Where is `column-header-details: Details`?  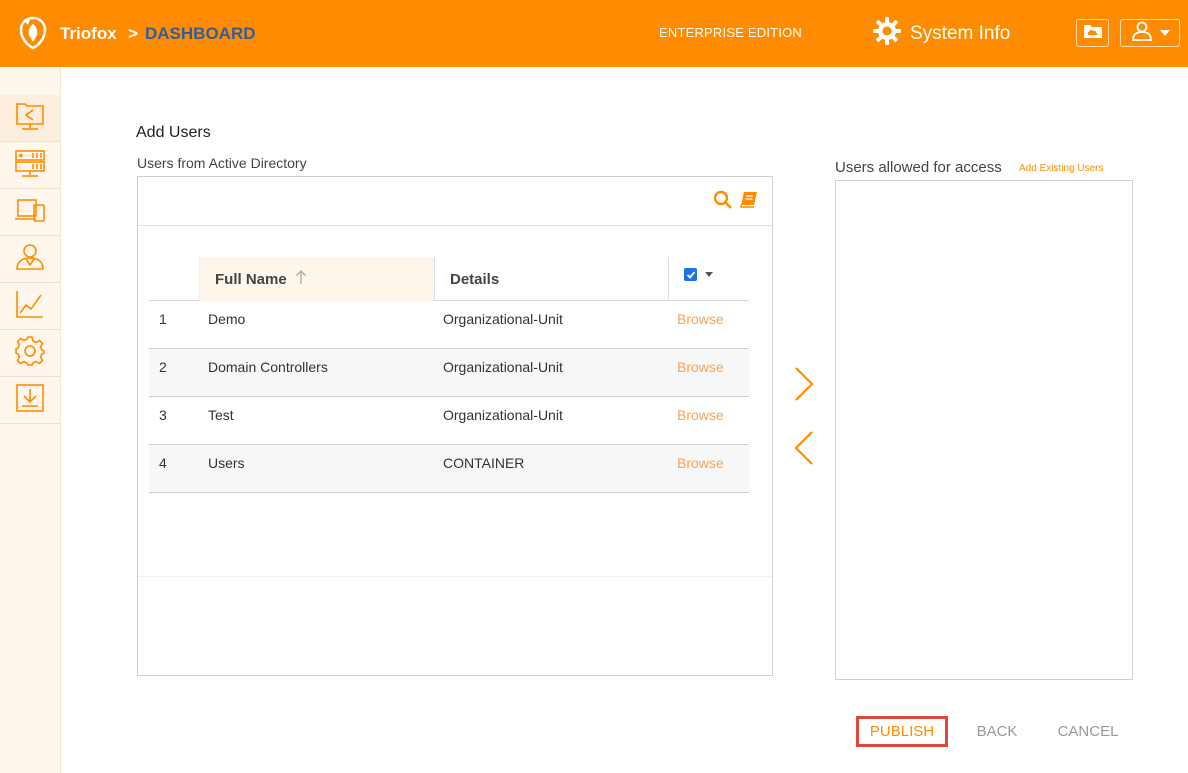
column-header-details: Details is located at coordinates (551, 279).